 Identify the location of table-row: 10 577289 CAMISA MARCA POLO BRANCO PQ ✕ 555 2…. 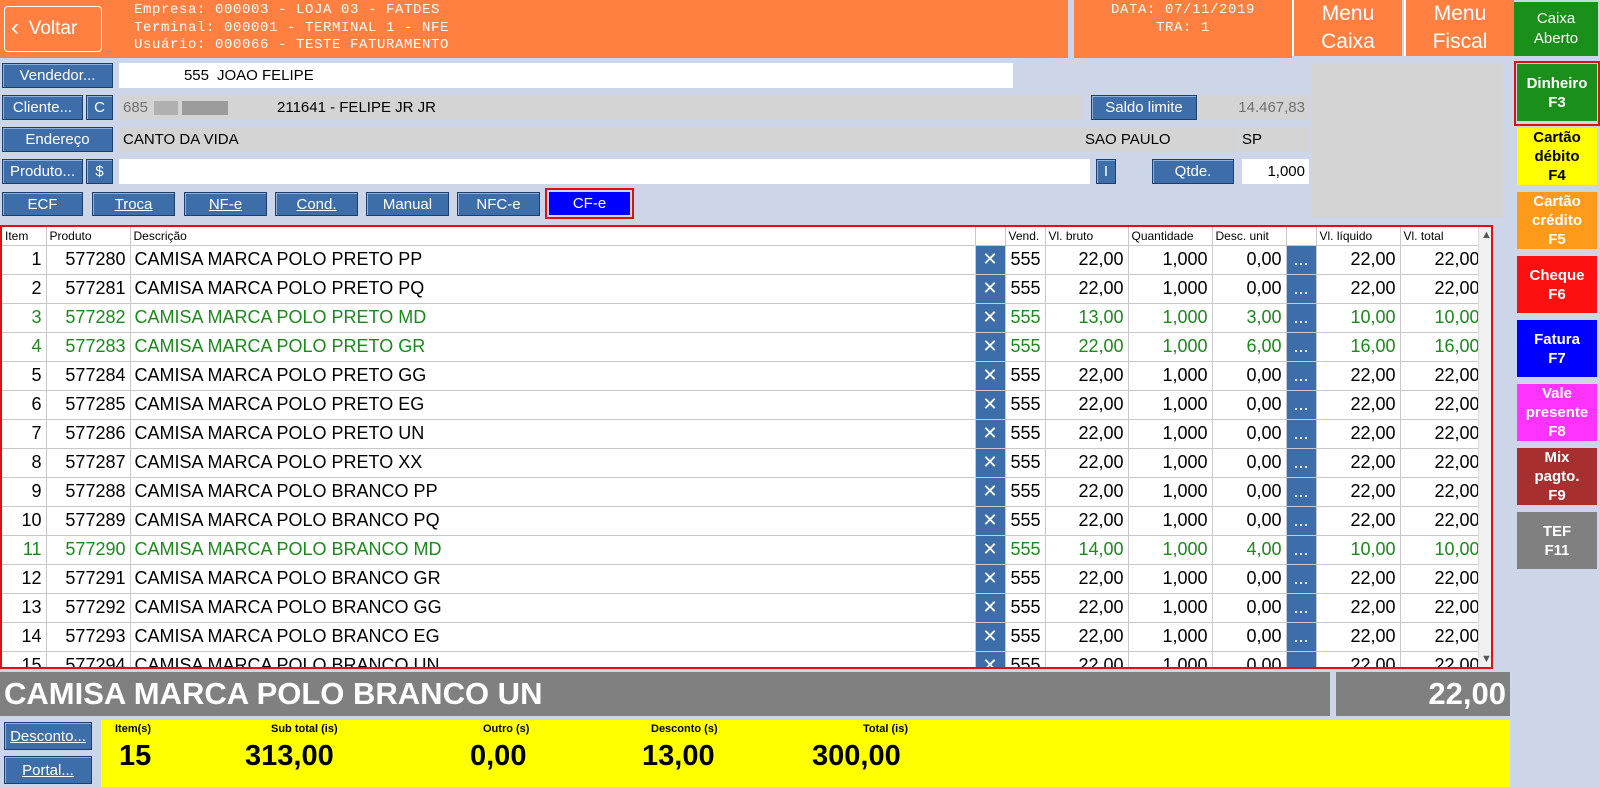
(743, 521).